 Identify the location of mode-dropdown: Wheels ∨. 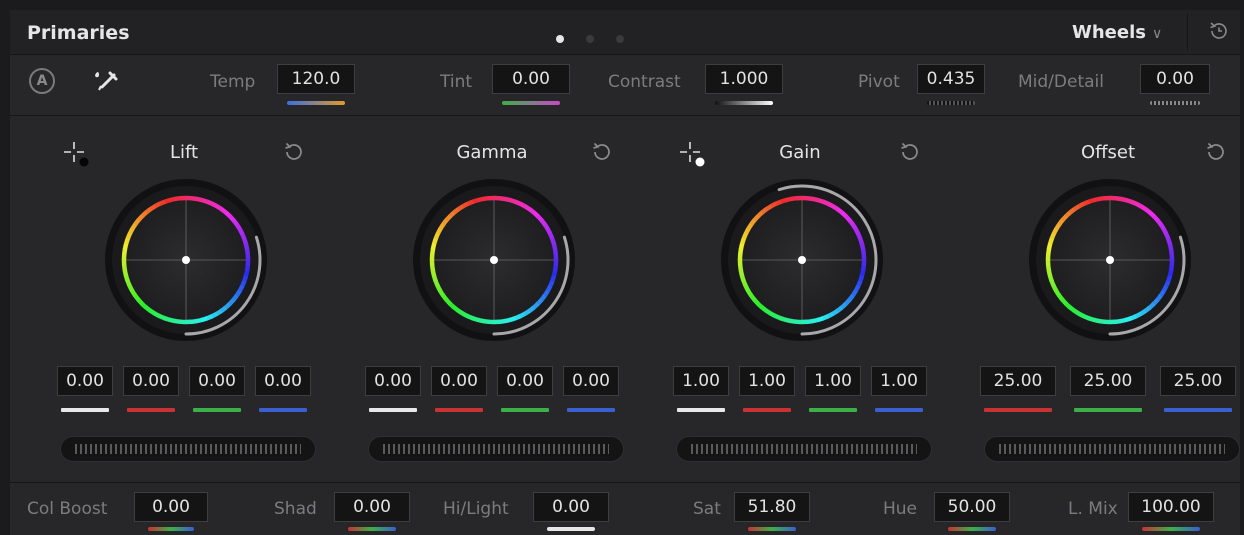
(1117, 32).